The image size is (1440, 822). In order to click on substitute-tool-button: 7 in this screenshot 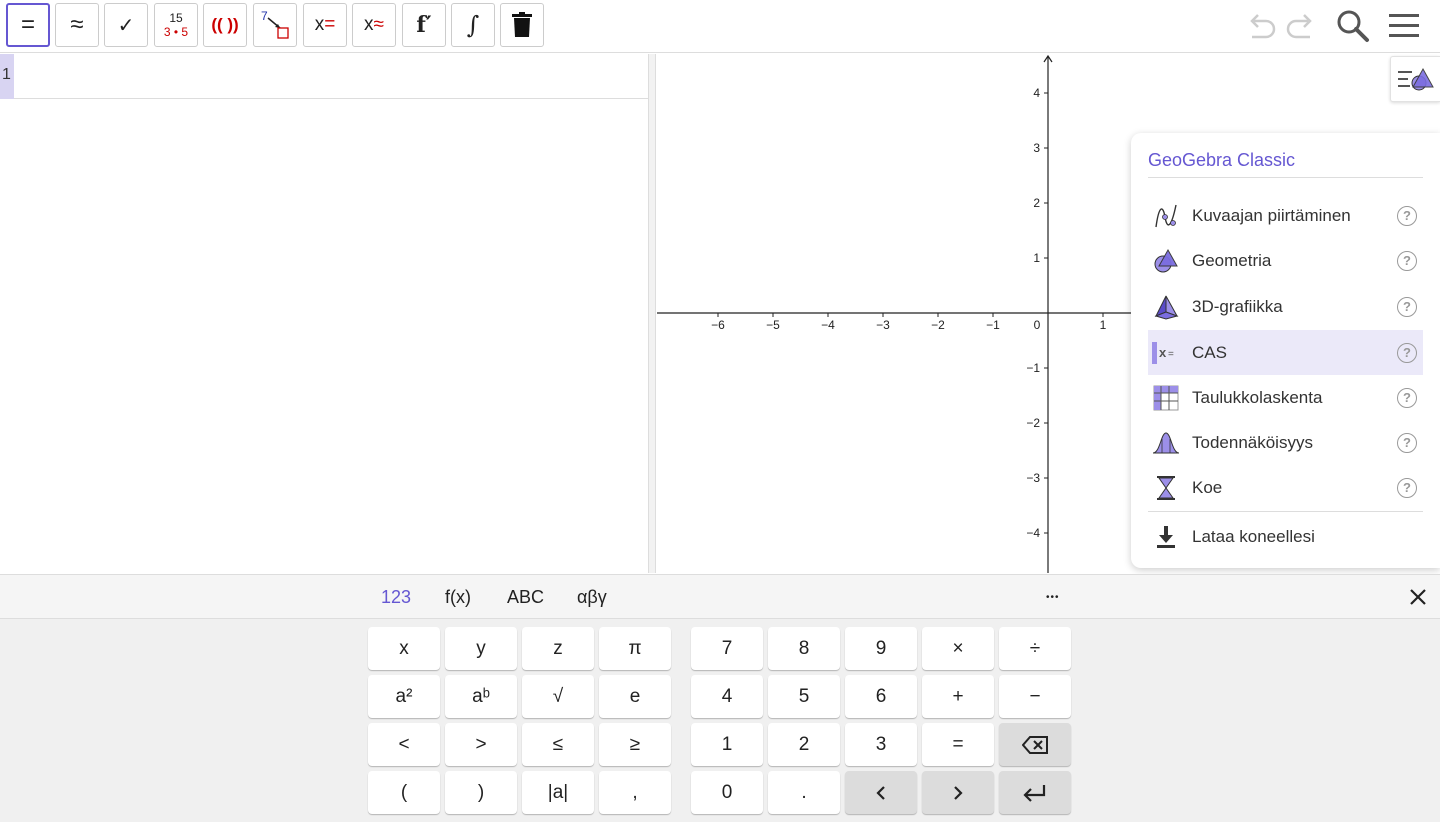, I will do `click(275, 25)`.